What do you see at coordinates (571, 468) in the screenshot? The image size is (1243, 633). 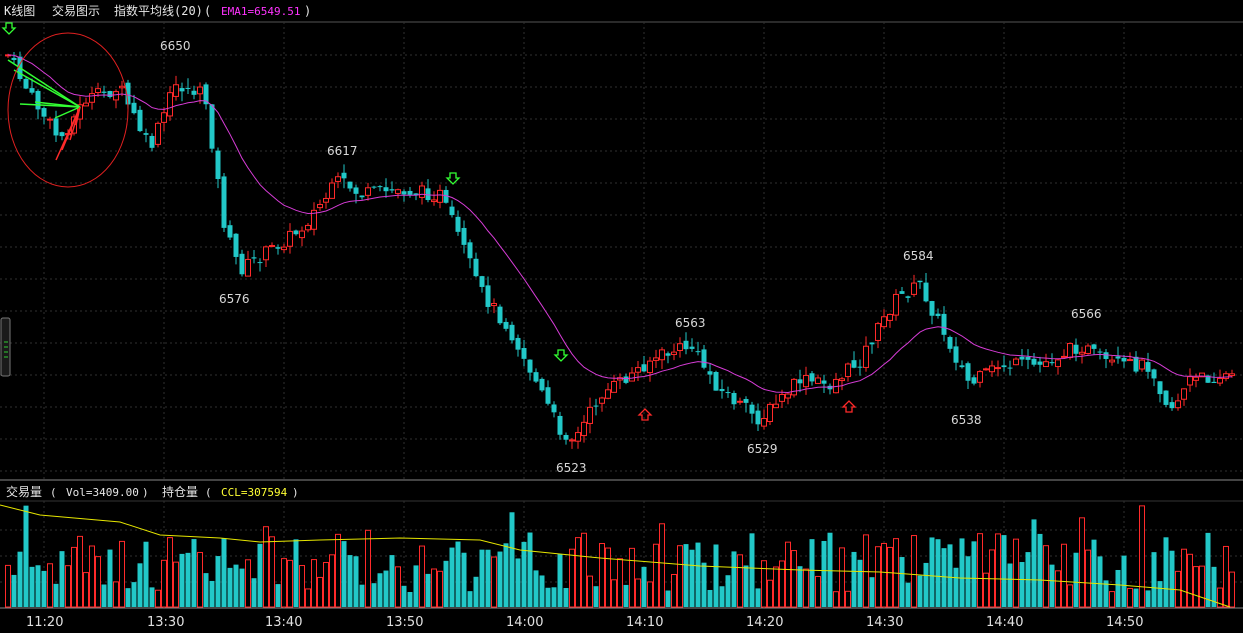 I see `price-label: 6523` at bounding box center [571, 468].